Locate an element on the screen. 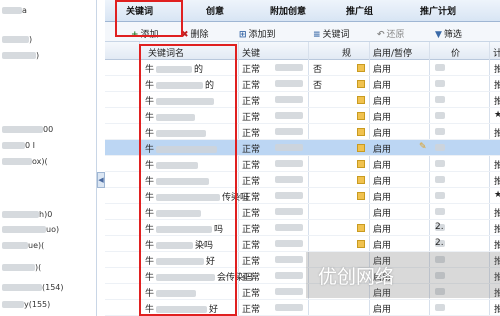 The width and height of the screenshot is (500, 316). sidebar-item: 00 is located at coordinates (27, 129).